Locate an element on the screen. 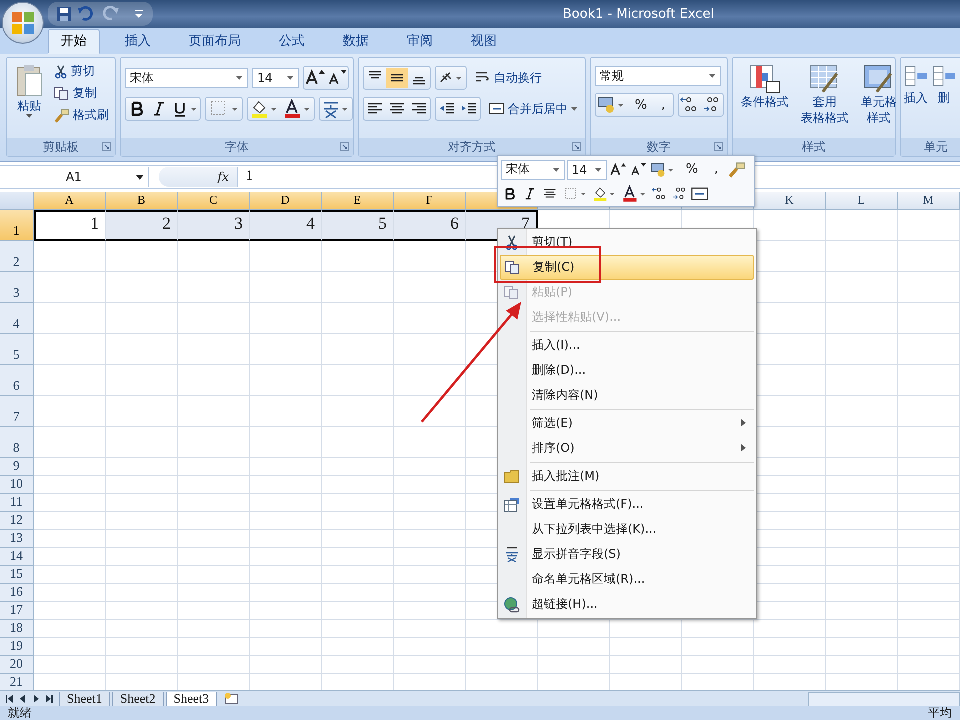 The width and height of the screenshot is (960, 720). column-header: L is located at coordinates (862, 201).